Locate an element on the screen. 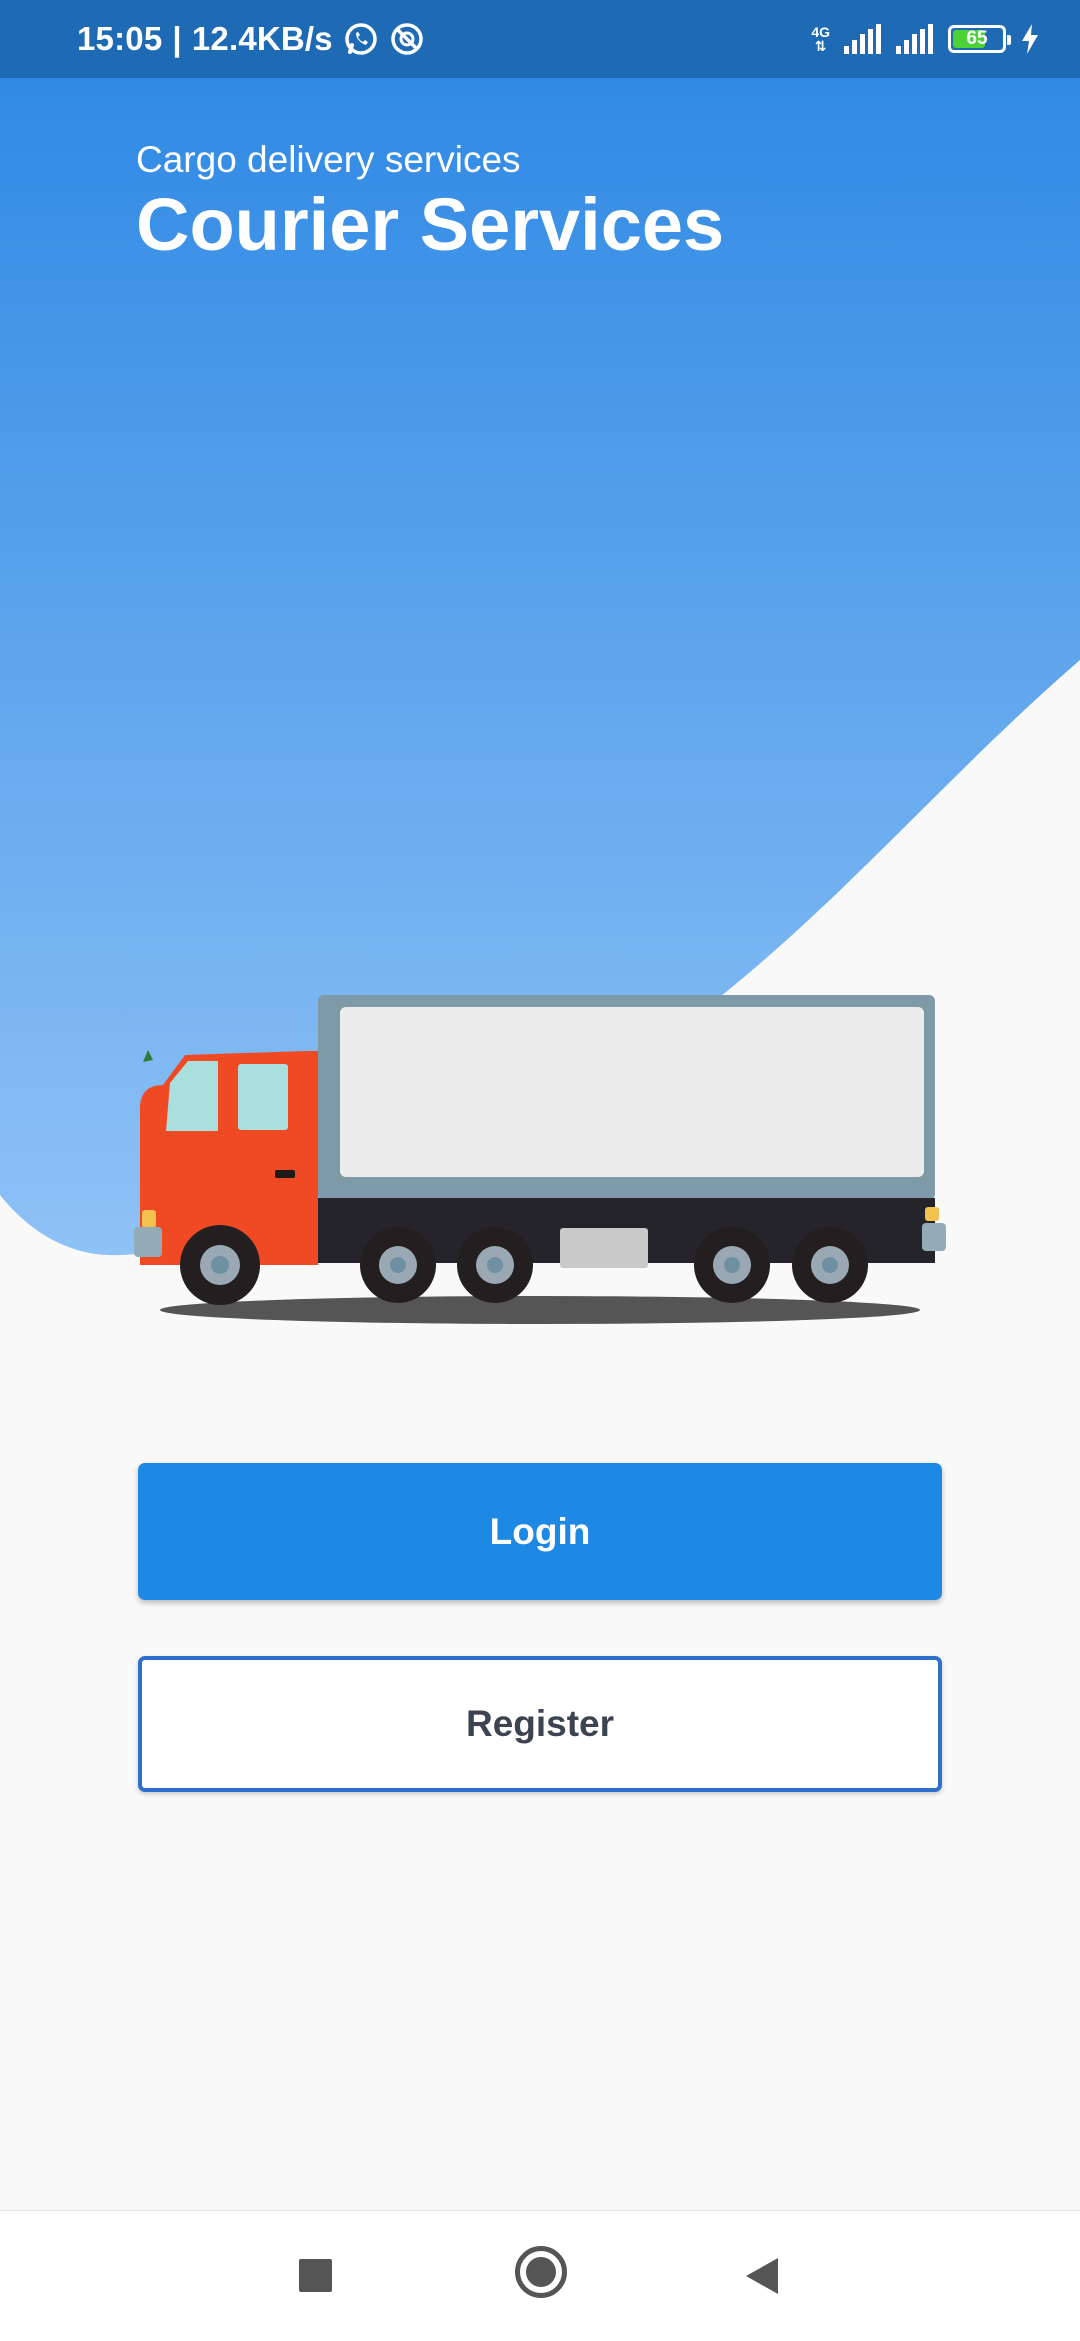  network-speed: 12.4KB/s is located at coordinates (262, 38).